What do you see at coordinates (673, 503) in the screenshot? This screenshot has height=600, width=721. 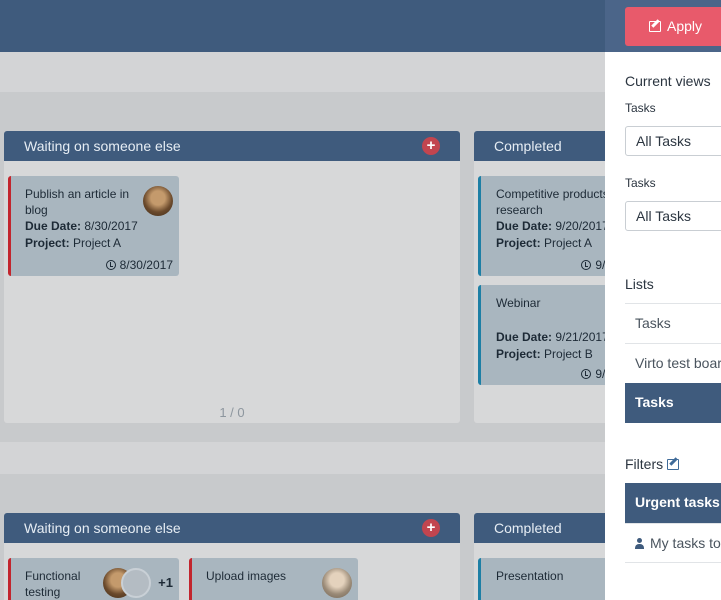 I see `filter-item-active: Urgent tasks` at bounding box center [673, 503].